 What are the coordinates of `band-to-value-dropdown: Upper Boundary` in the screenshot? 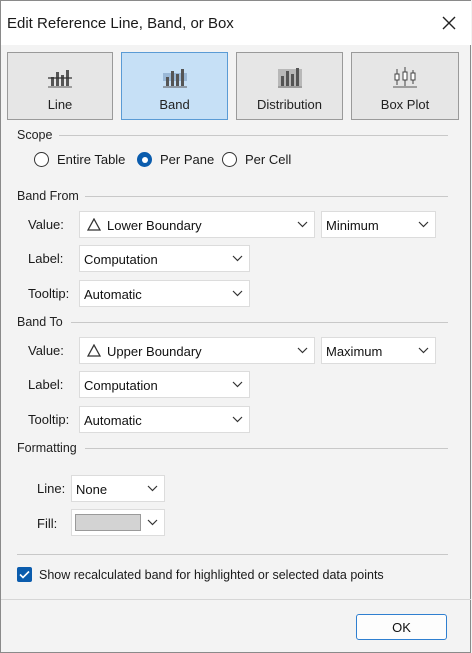 It's located at (197, 350).